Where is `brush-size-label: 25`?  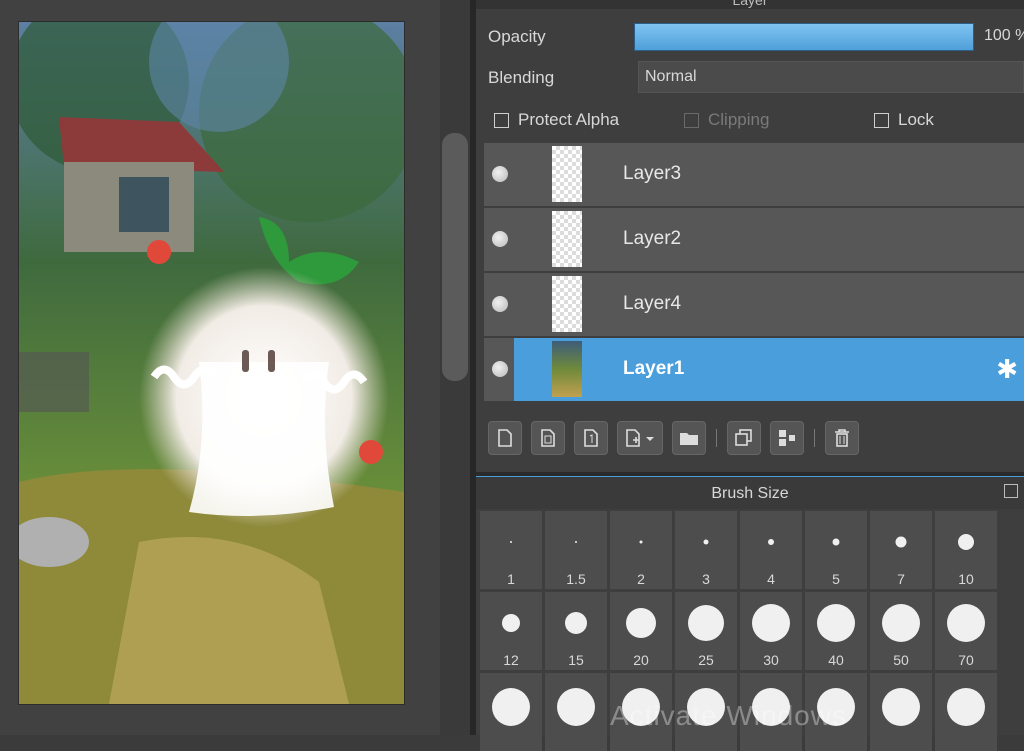
brush-size-label: 25 is located at coordinates (706, 660).